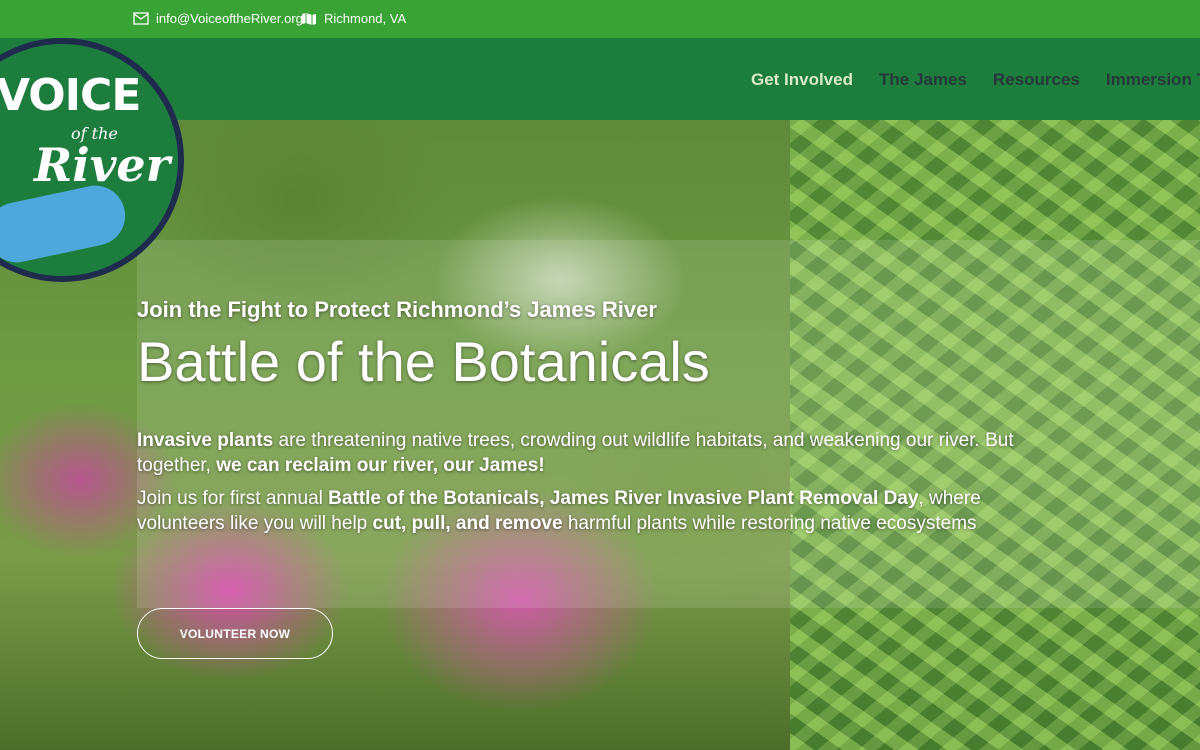 The height and width of the screenshot is (750, 1200). What do you see at coordinates (102, 165) in the screenshot?
I see `logo-text-river: River` at bounding box center [102, 165].